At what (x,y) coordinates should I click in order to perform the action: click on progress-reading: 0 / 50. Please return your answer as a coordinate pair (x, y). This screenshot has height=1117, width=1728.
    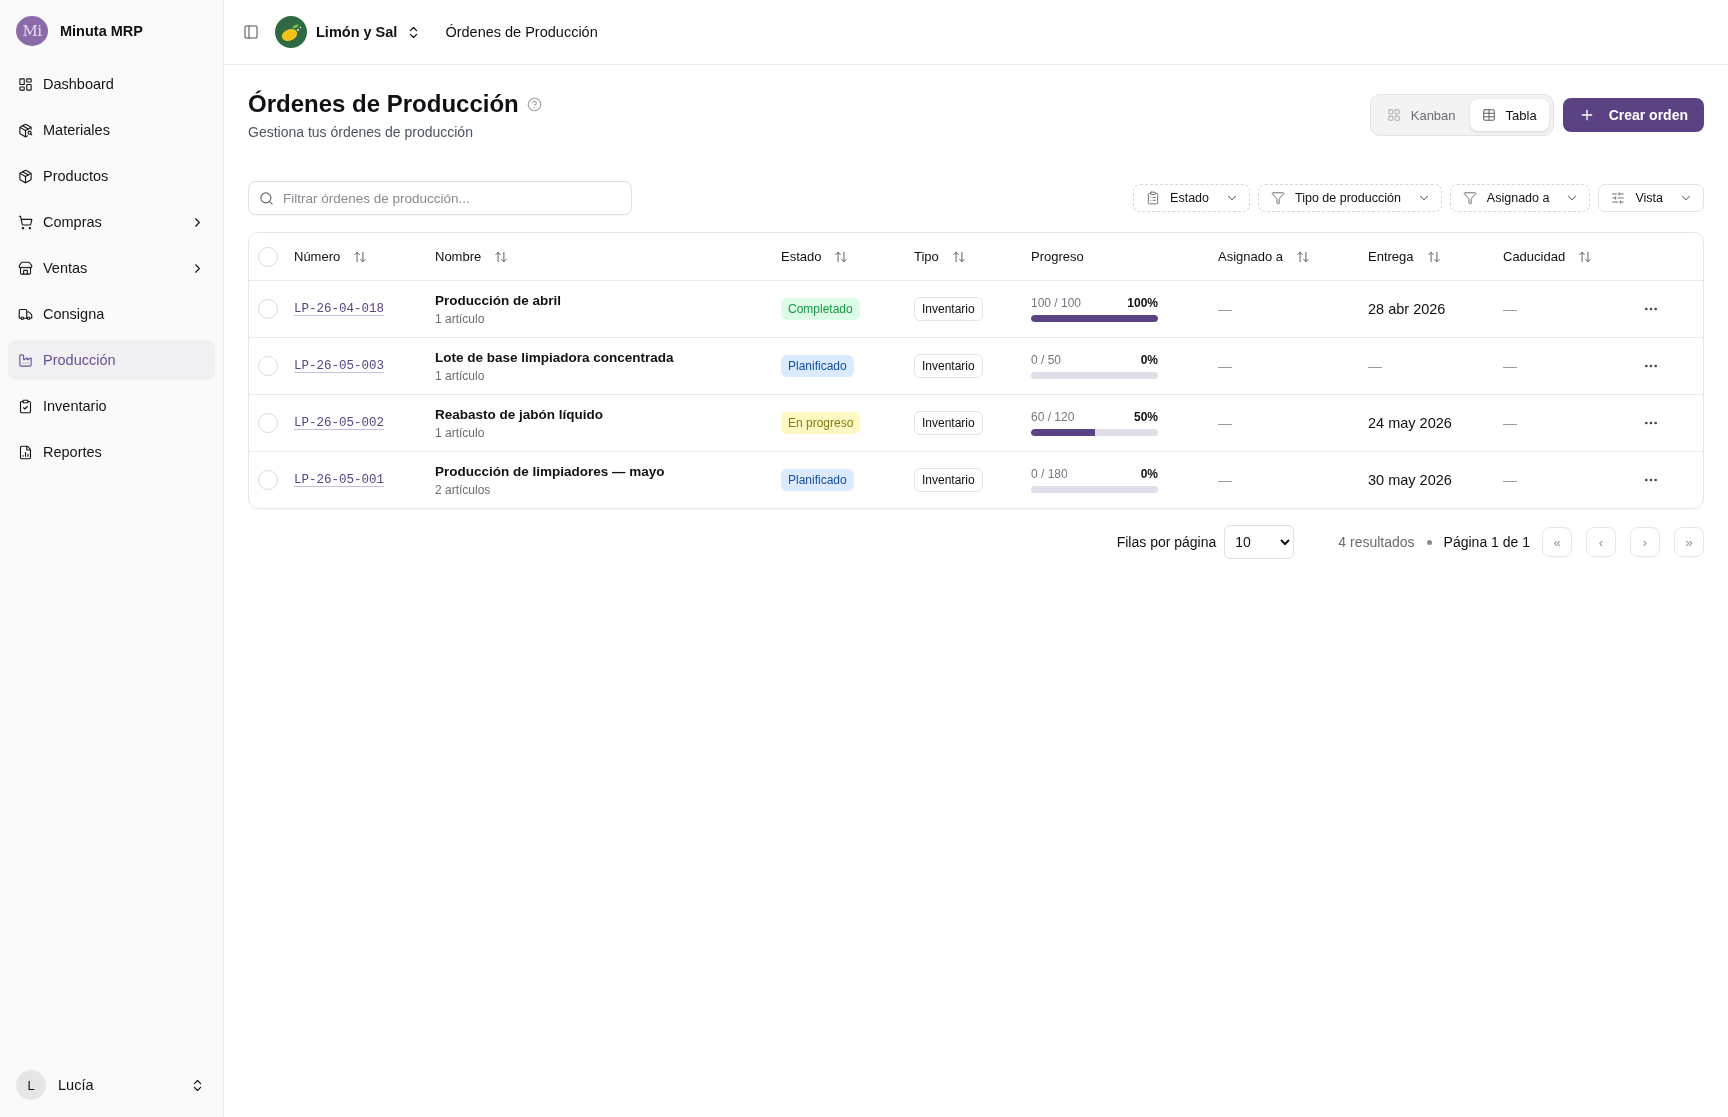
    Looking at the image, I should click on (1046, 360).